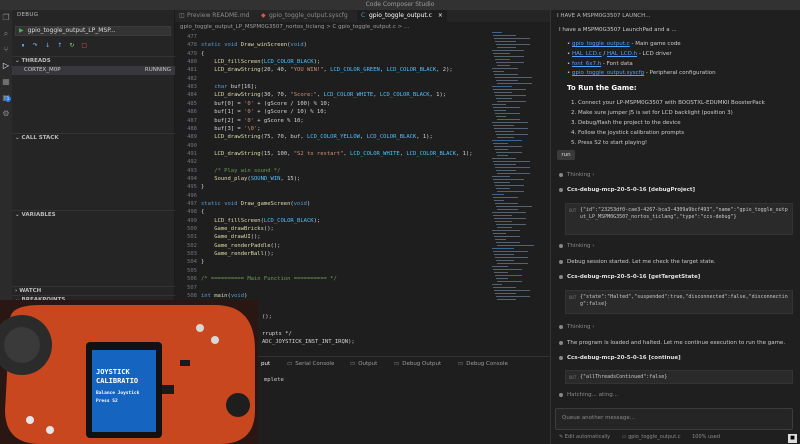 This screenshot has height=444, width=800. What do you see at coordinates (417, 364) in the screenshot?
I see `tab-debug-output: ▭ Debug Output` at bounding box center [417, 364].